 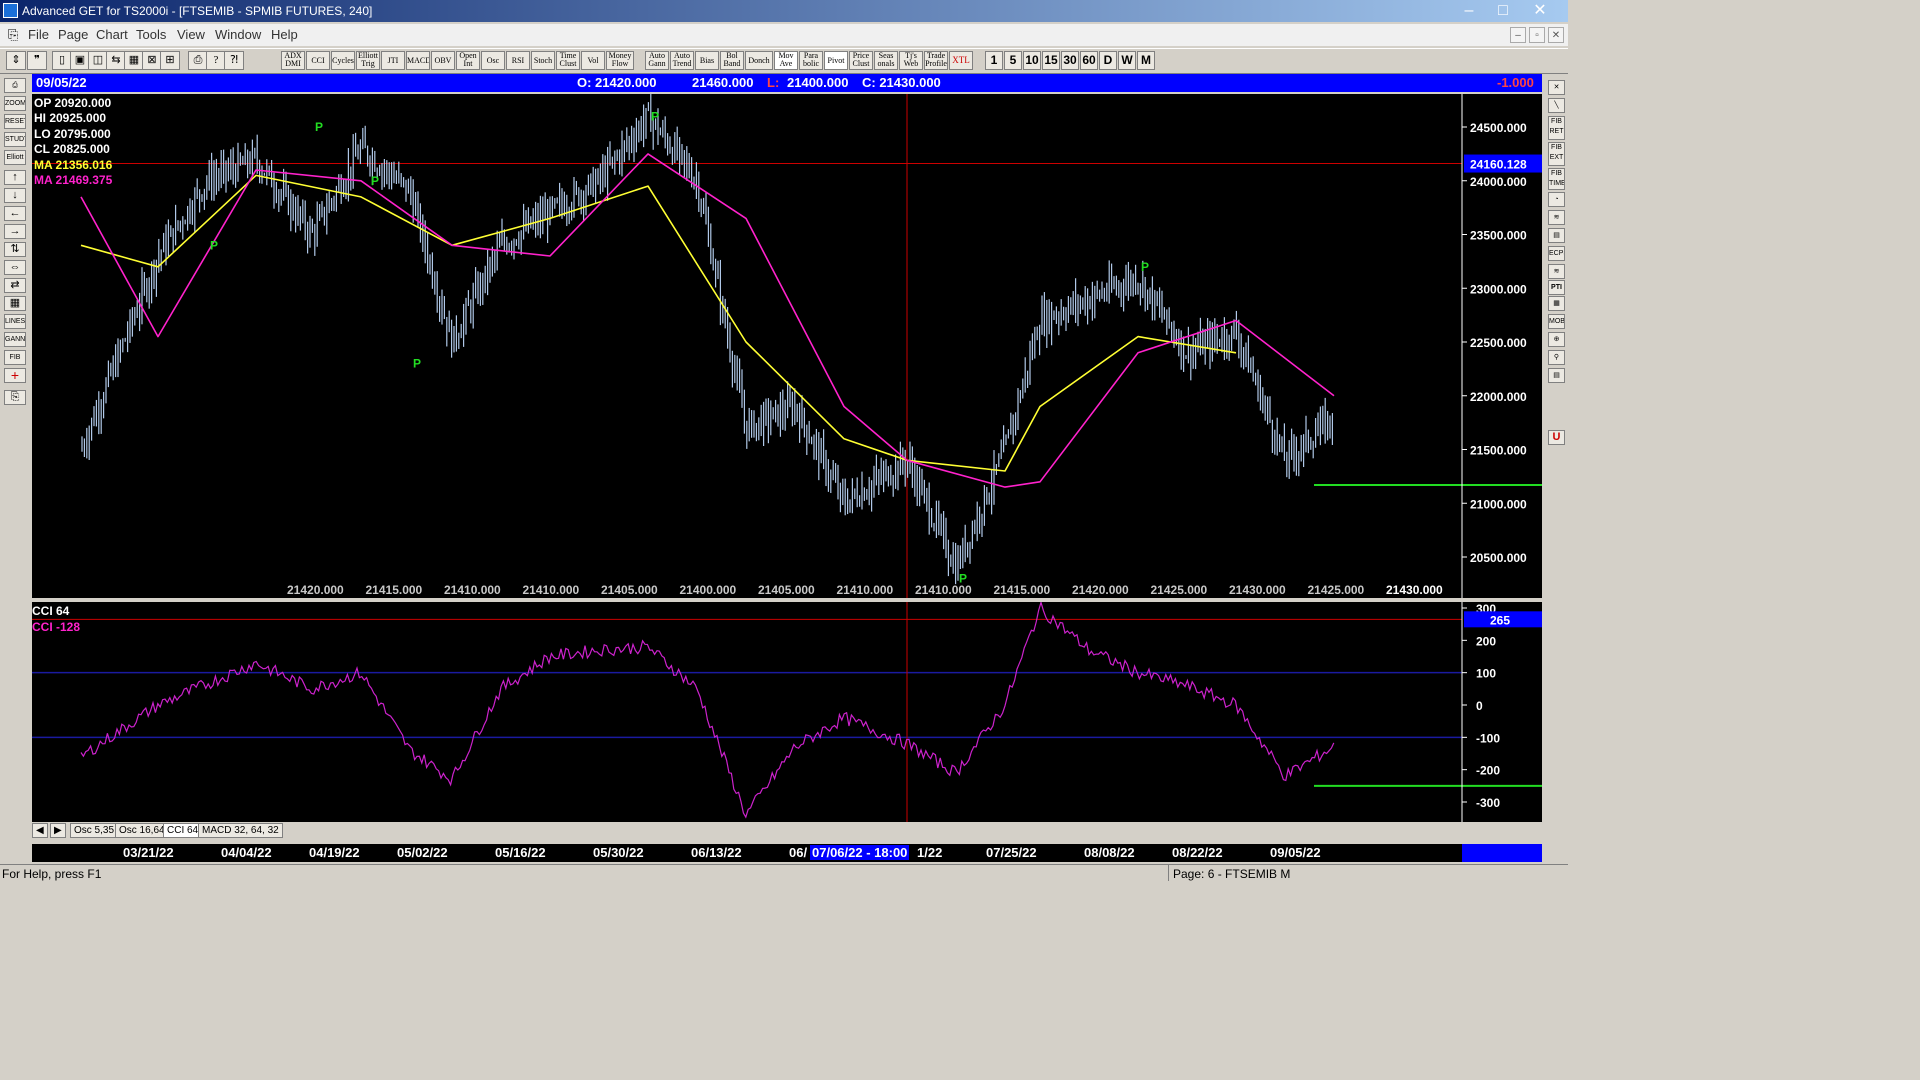 What do you see at coordinates (15, 249) in the screenshot?
I see `compress-vertical-icon: ⇅` at bounding box center [15, 249].